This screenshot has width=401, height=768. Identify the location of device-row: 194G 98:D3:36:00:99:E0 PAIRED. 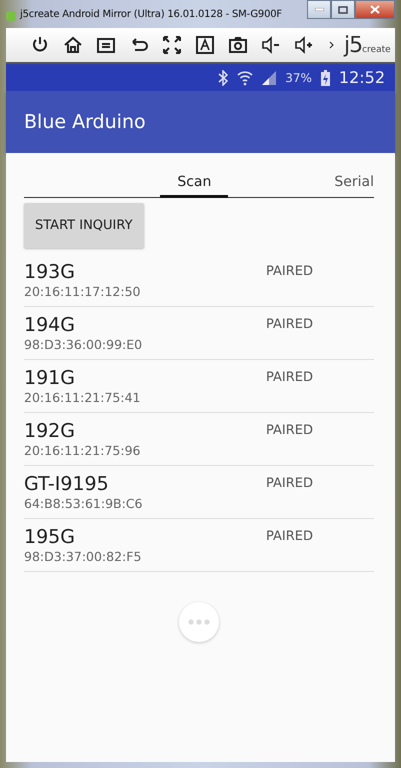
(199, 333).